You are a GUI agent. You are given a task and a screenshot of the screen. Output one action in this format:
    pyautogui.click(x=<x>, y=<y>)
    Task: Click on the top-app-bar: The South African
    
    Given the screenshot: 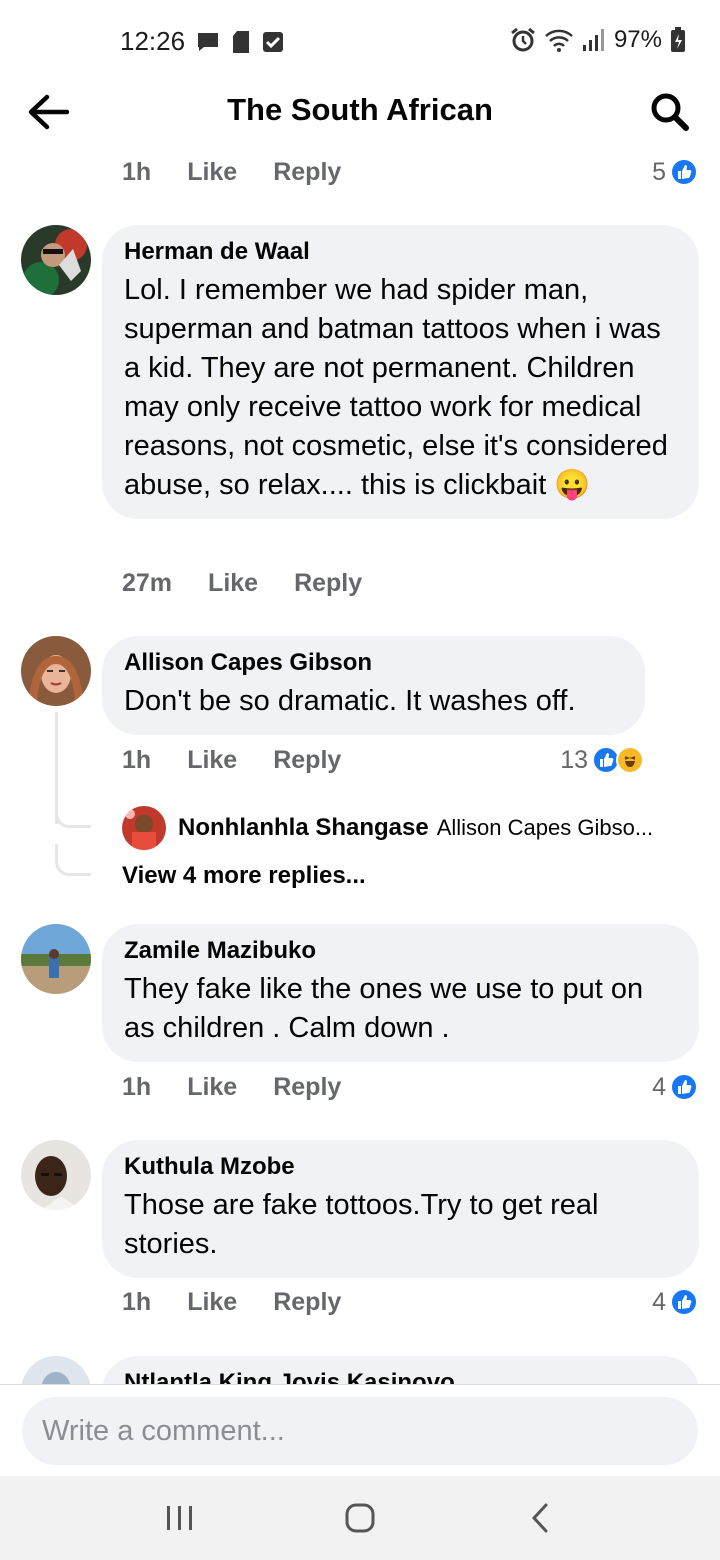 What is the action you would take?
    pyautogui.click(x=360, y=112)
    